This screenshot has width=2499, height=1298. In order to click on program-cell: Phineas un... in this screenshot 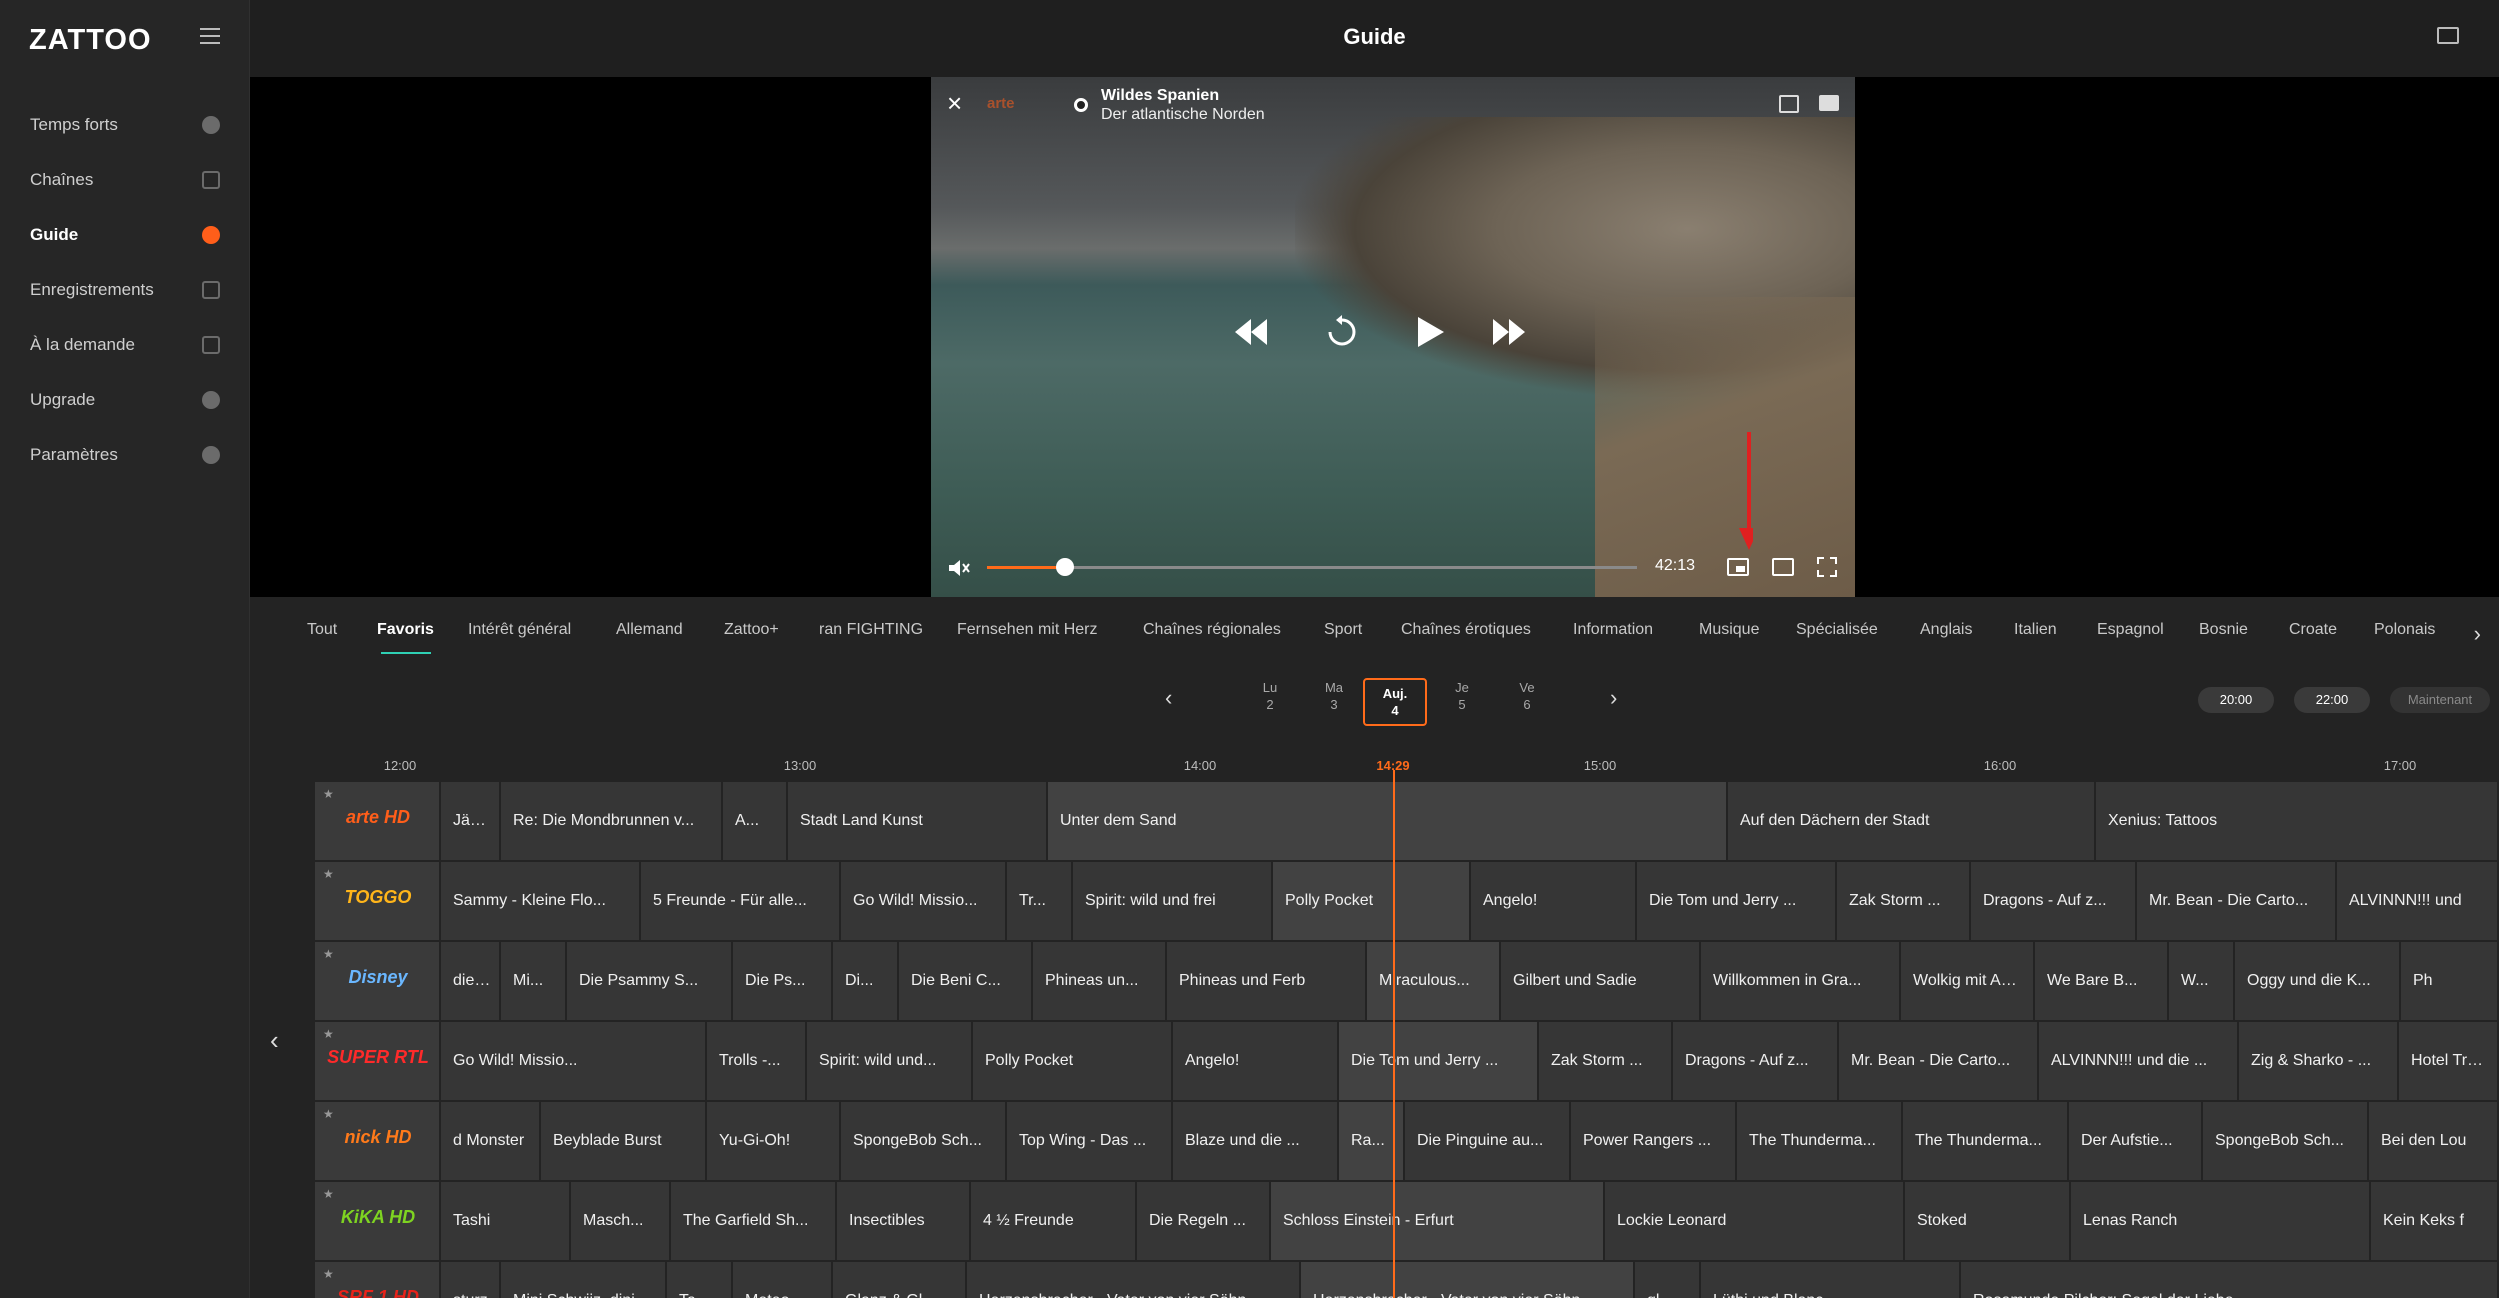, I will do `click(1100, 981)`.